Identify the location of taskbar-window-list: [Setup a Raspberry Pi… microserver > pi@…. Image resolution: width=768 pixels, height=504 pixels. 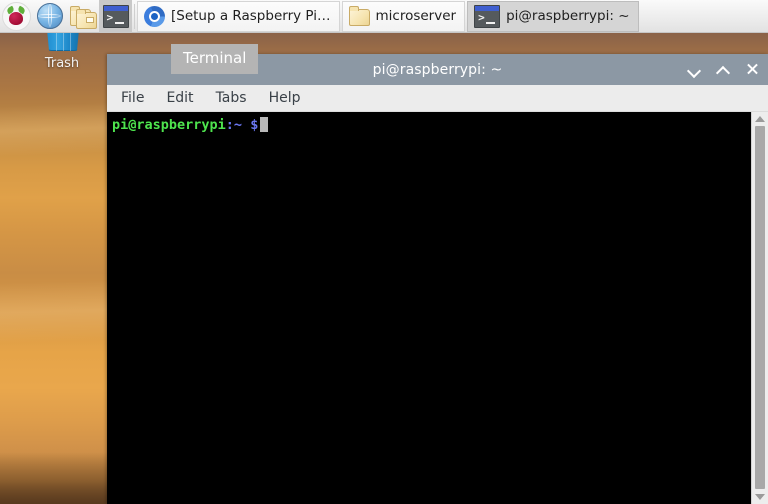
(452, 16).